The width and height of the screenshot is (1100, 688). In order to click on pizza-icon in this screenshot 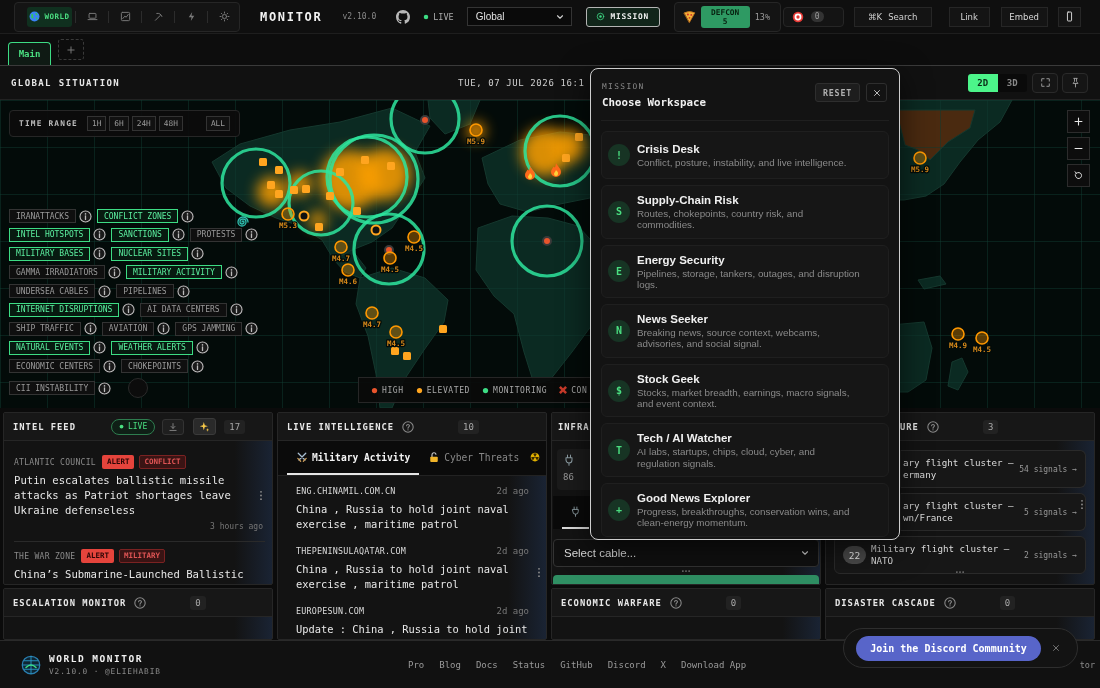, I will do `click(689, 16)`.